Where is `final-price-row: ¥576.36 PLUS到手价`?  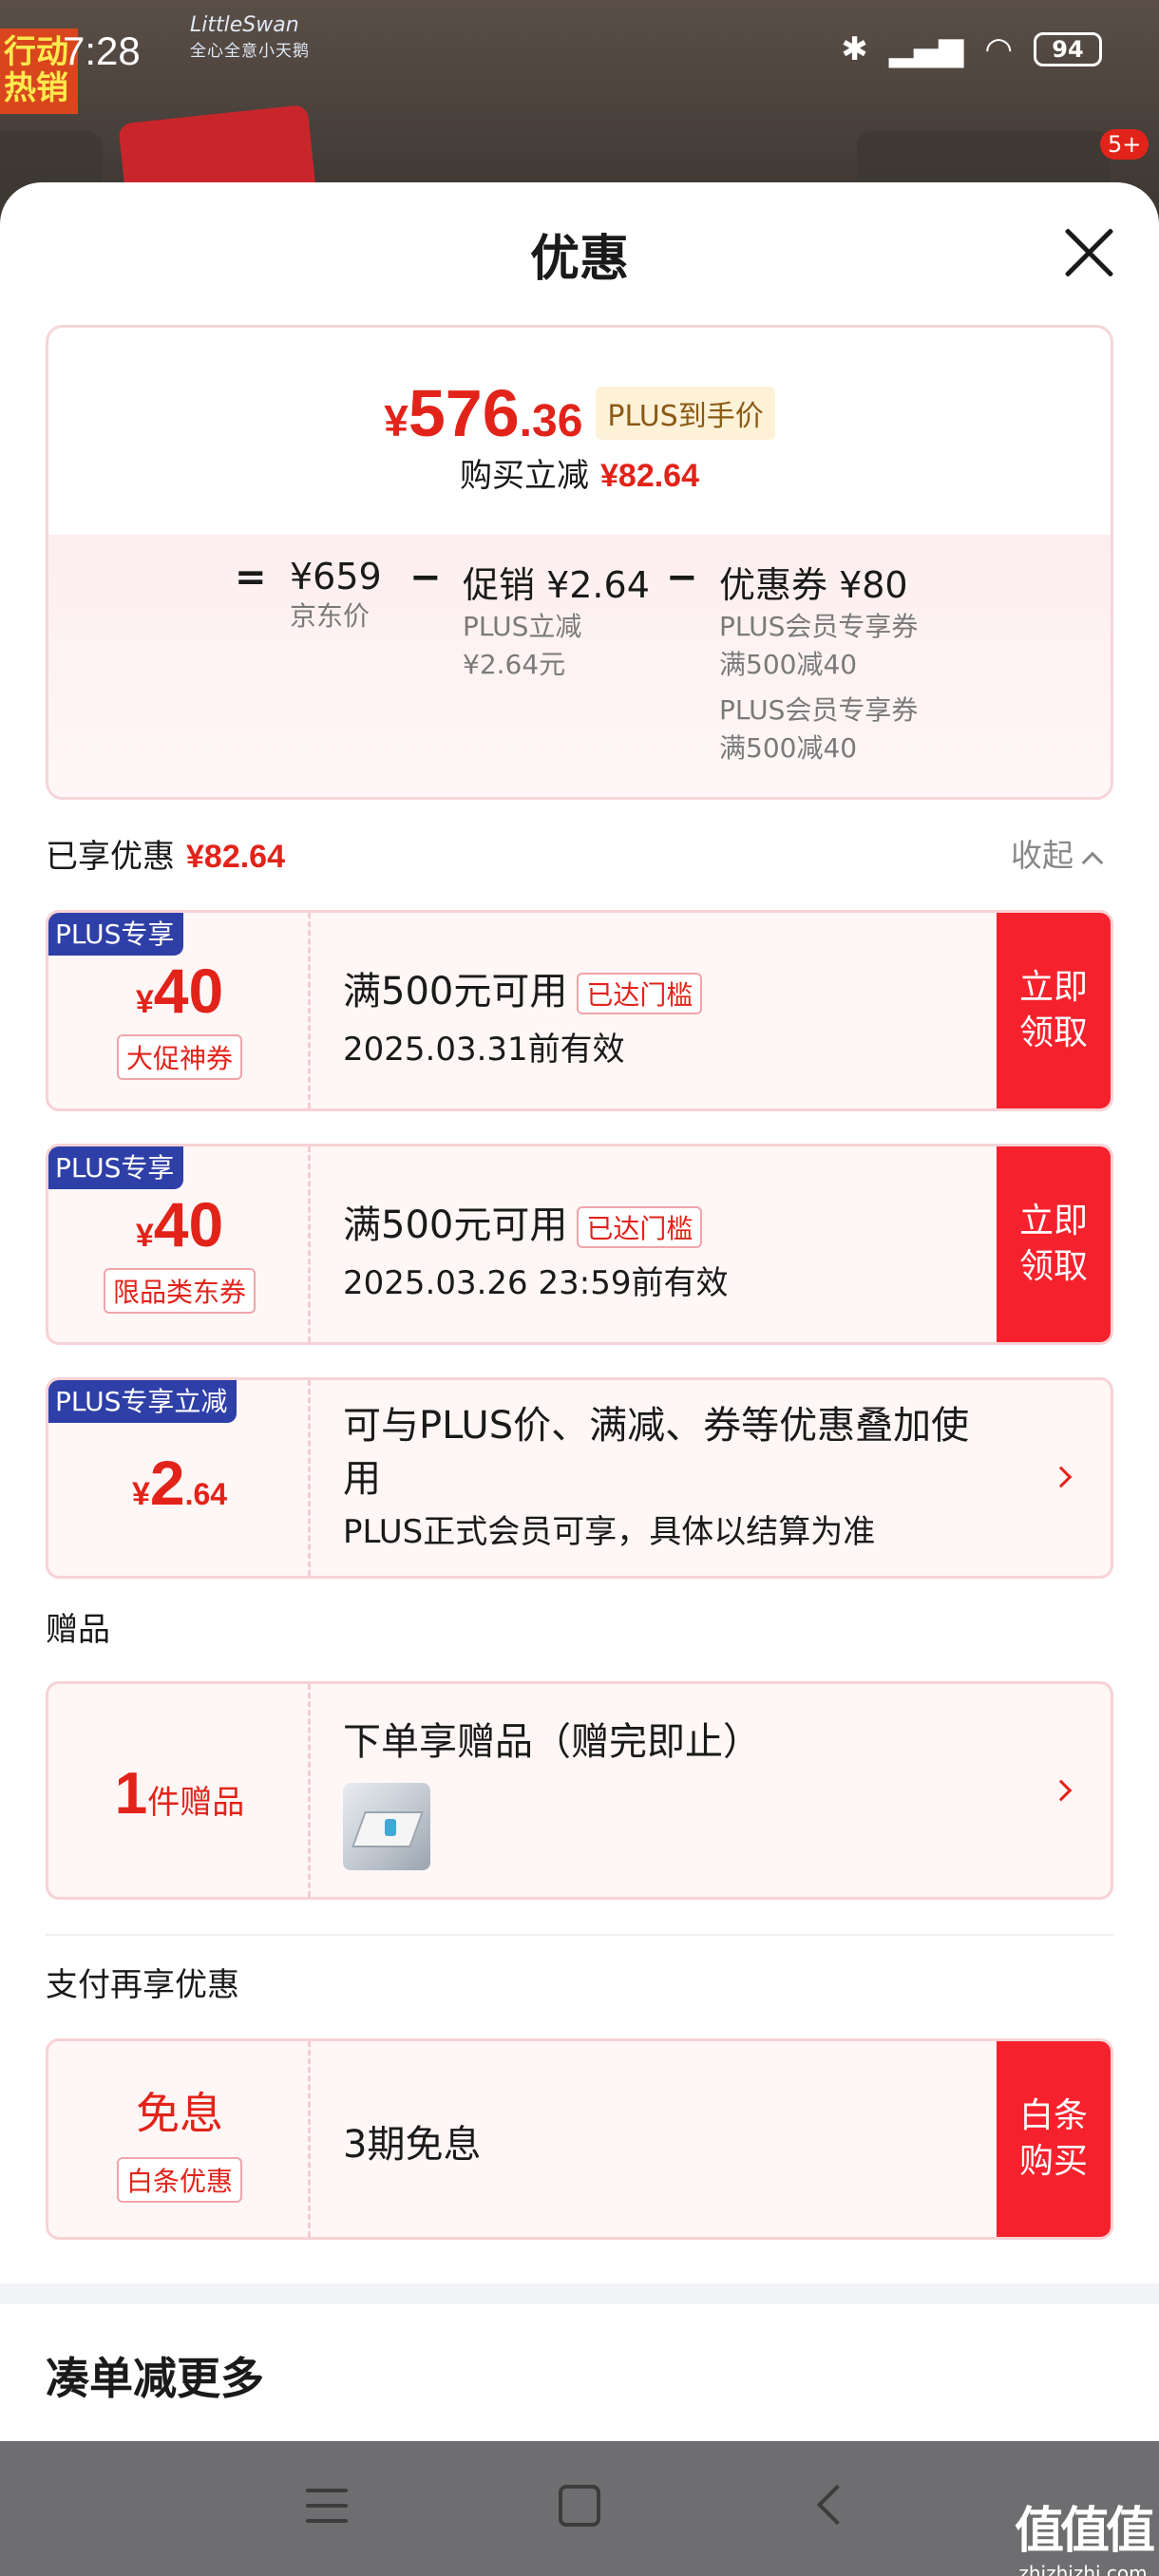 final-price-row: ¥576.36 PLUS到手价 is located at coordinates (579, 413).